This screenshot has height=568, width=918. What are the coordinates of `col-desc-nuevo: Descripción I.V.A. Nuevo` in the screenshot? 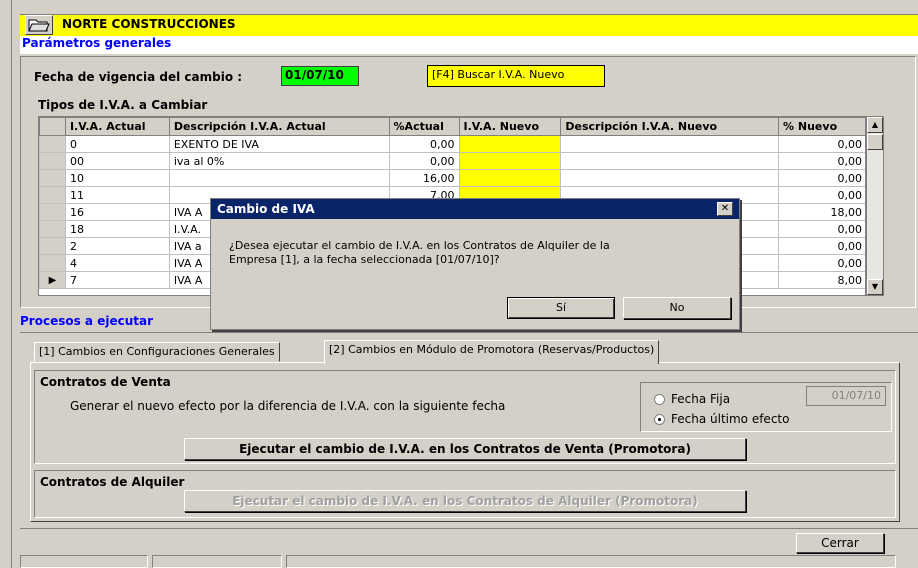 It's located at (670, 126).